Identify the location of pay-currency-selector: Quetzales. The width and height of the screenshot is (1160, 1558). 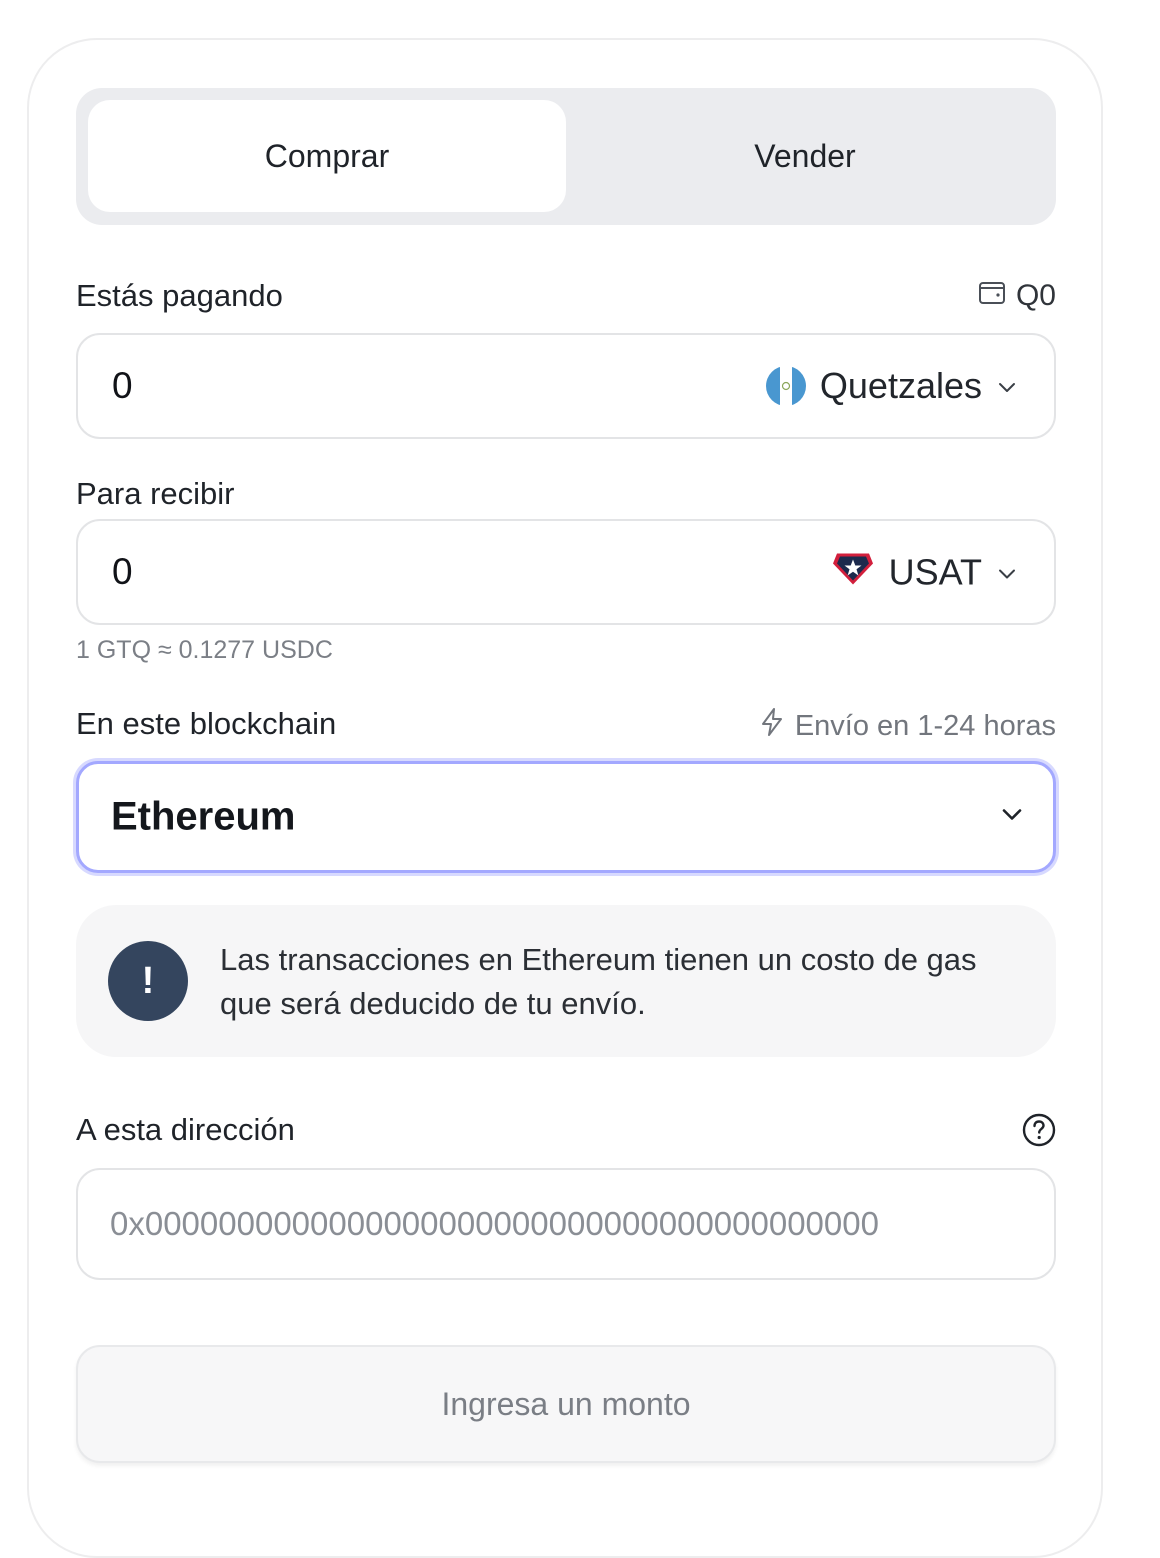
(891, 386).